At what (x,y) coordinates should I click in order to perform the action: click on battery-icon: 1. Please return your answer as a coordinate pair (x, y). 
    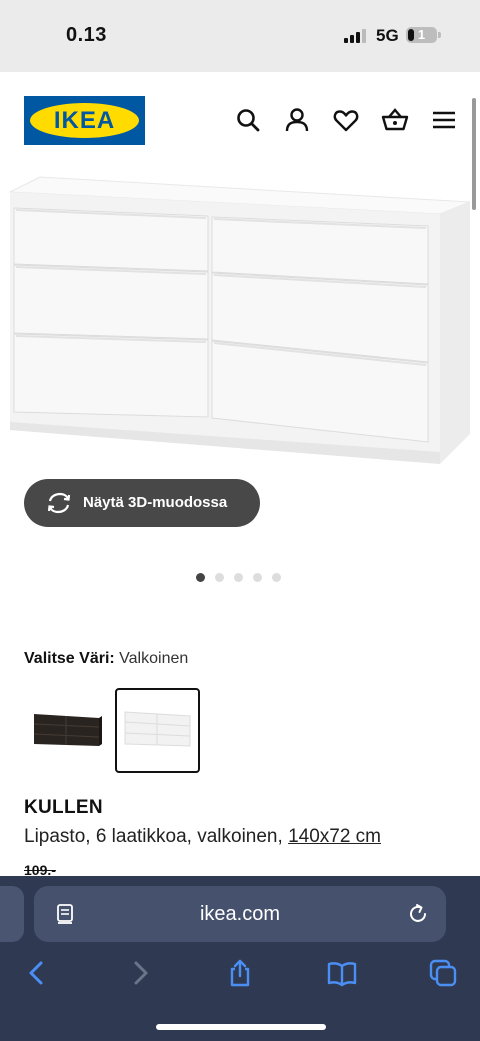
    Looking at the image, I should click on (421, 35).